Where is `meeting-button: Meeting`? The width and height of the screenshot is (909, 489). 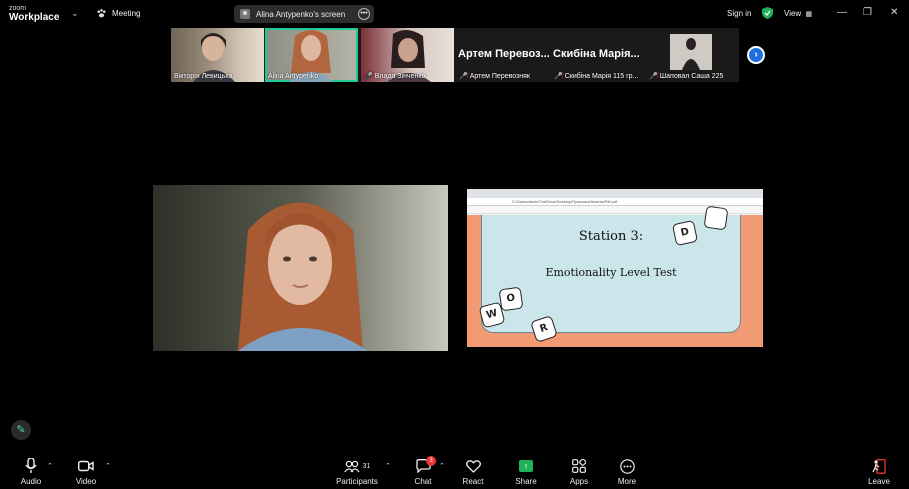
meeting-button: Meeting is located at coordinates (118, 13).